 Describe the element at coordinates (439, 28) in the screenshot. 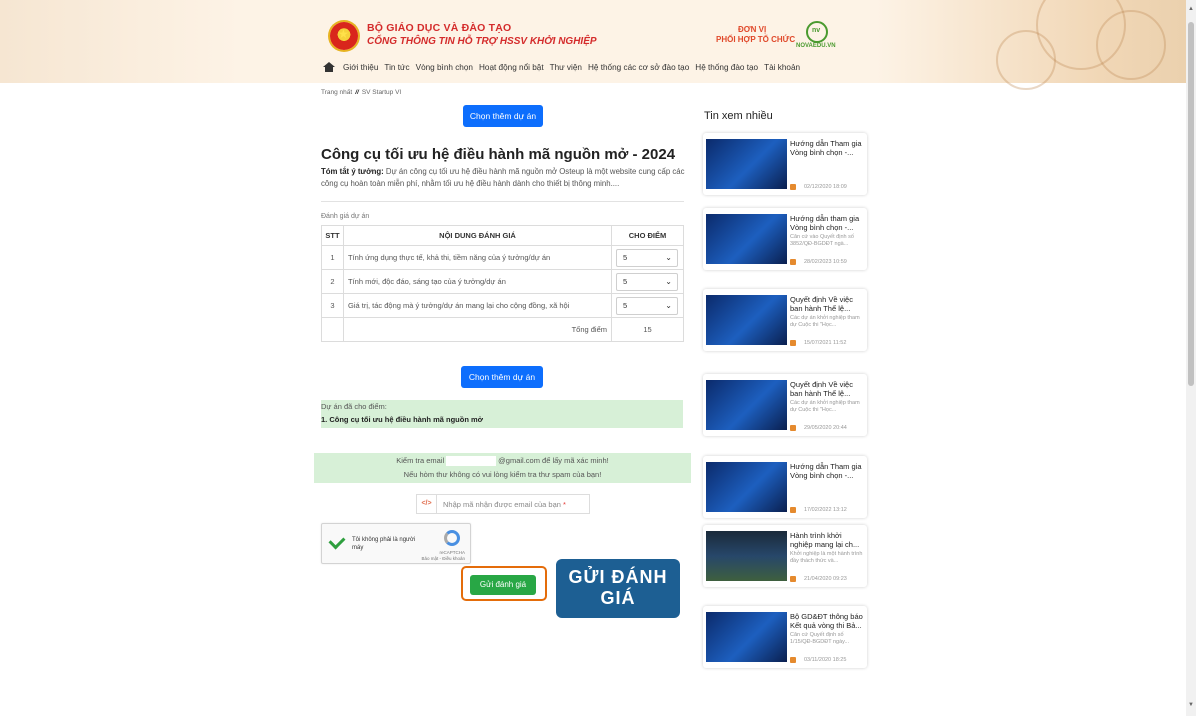

I see `brand-title: BỘ GIÁO DỤC VÀ ĐÀO TẠO` at that location.